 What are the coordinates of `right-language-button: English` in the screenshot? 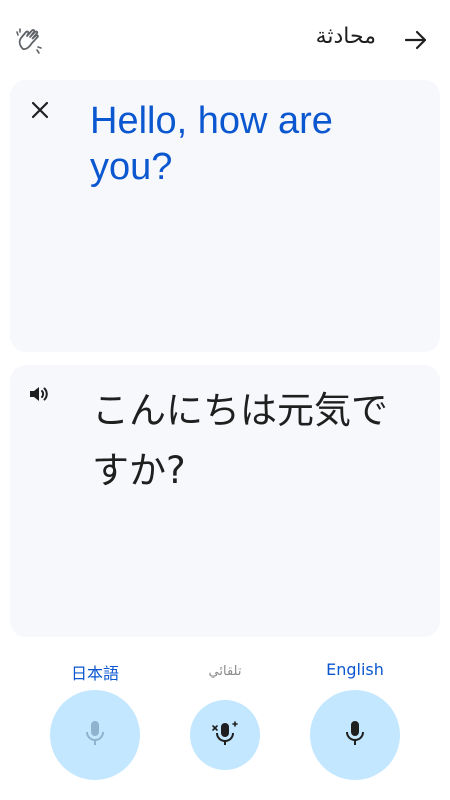 It's located at (355, 669).